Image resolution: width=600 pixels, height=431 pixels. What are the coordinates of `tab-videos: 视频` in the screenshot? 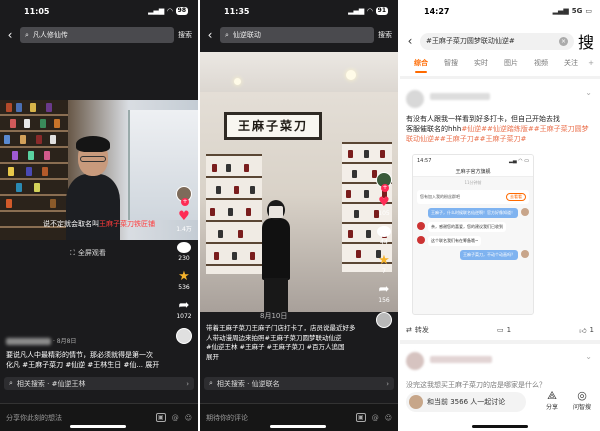 It's located at (541, 63).